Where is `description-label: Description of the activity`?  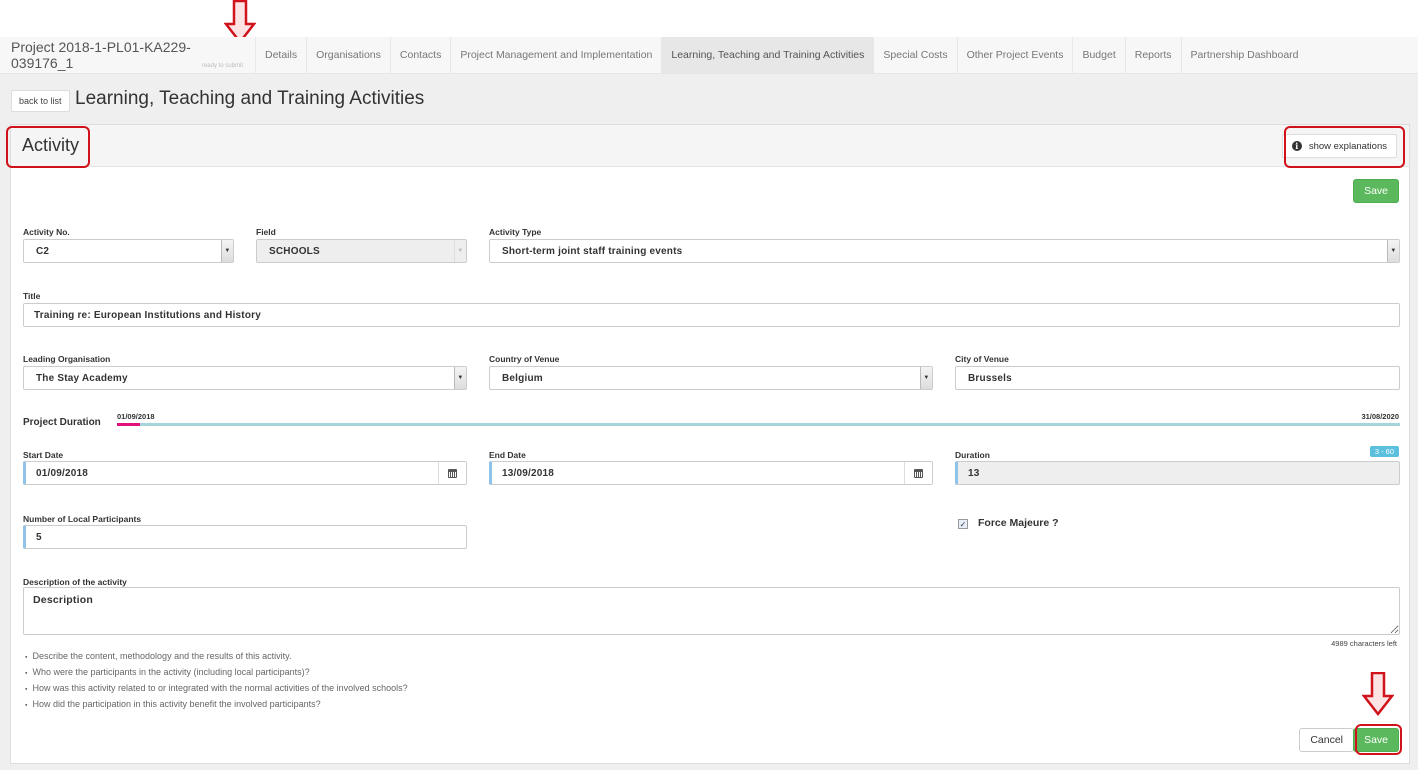
description-label: Description of the activity is located at coordinates (75, 582).